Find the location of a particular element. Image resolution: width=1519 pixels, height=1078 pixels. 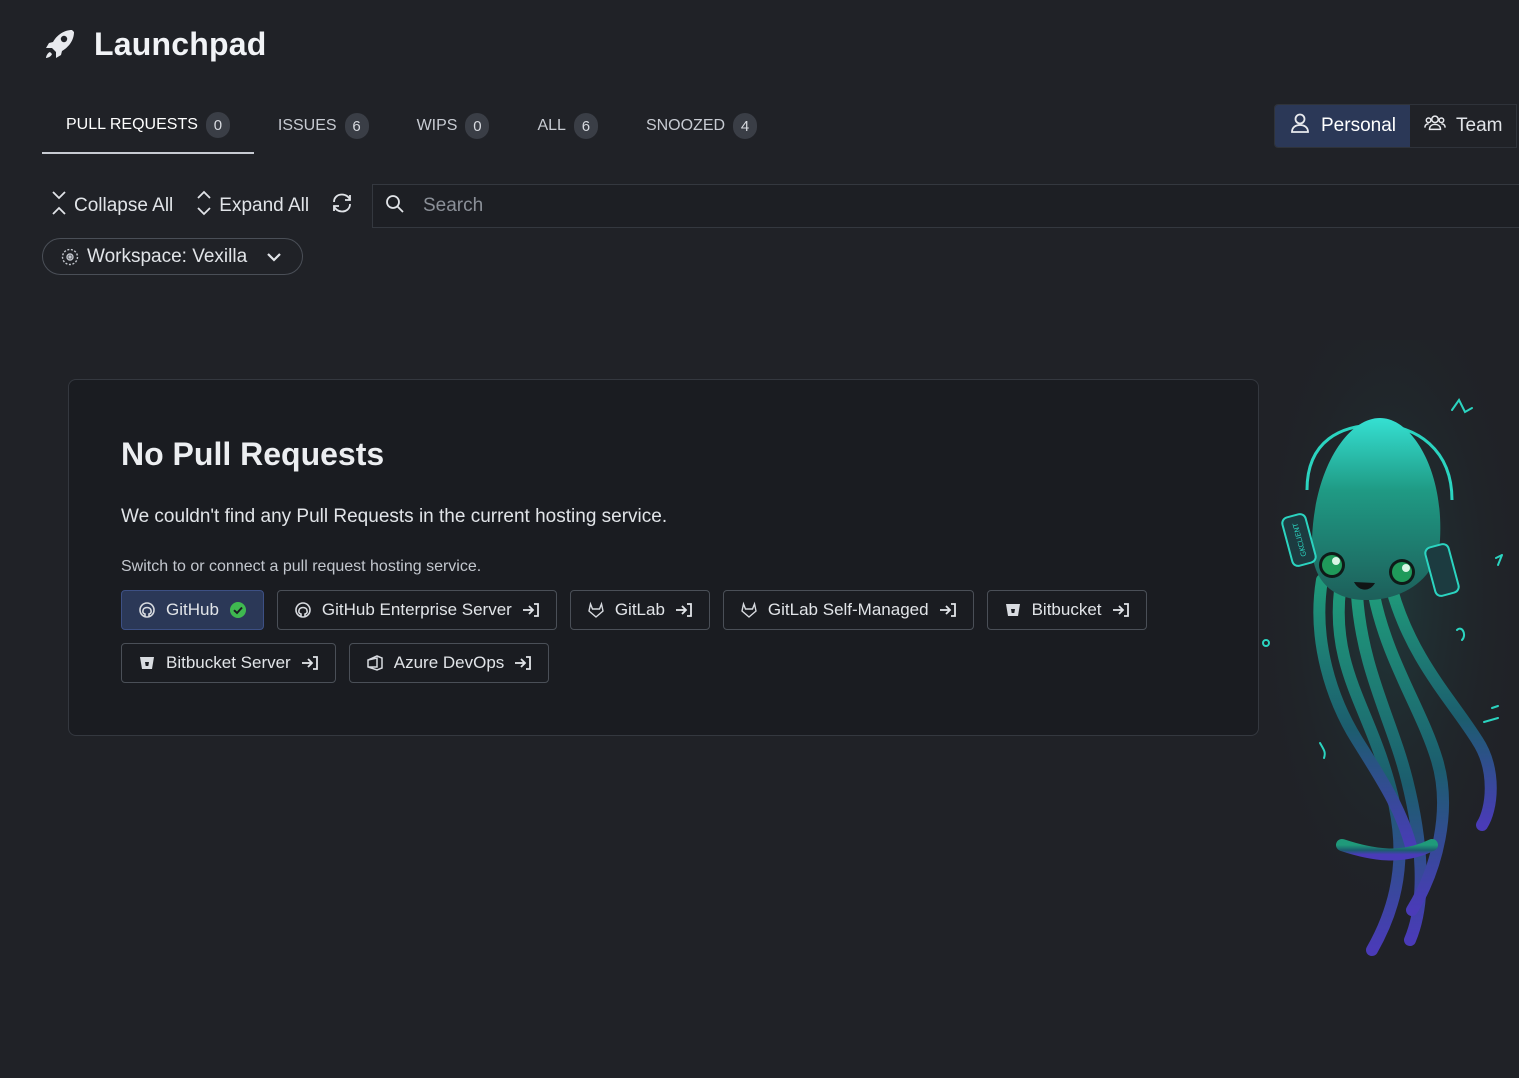

search-input is located at coordinates (873, 206).